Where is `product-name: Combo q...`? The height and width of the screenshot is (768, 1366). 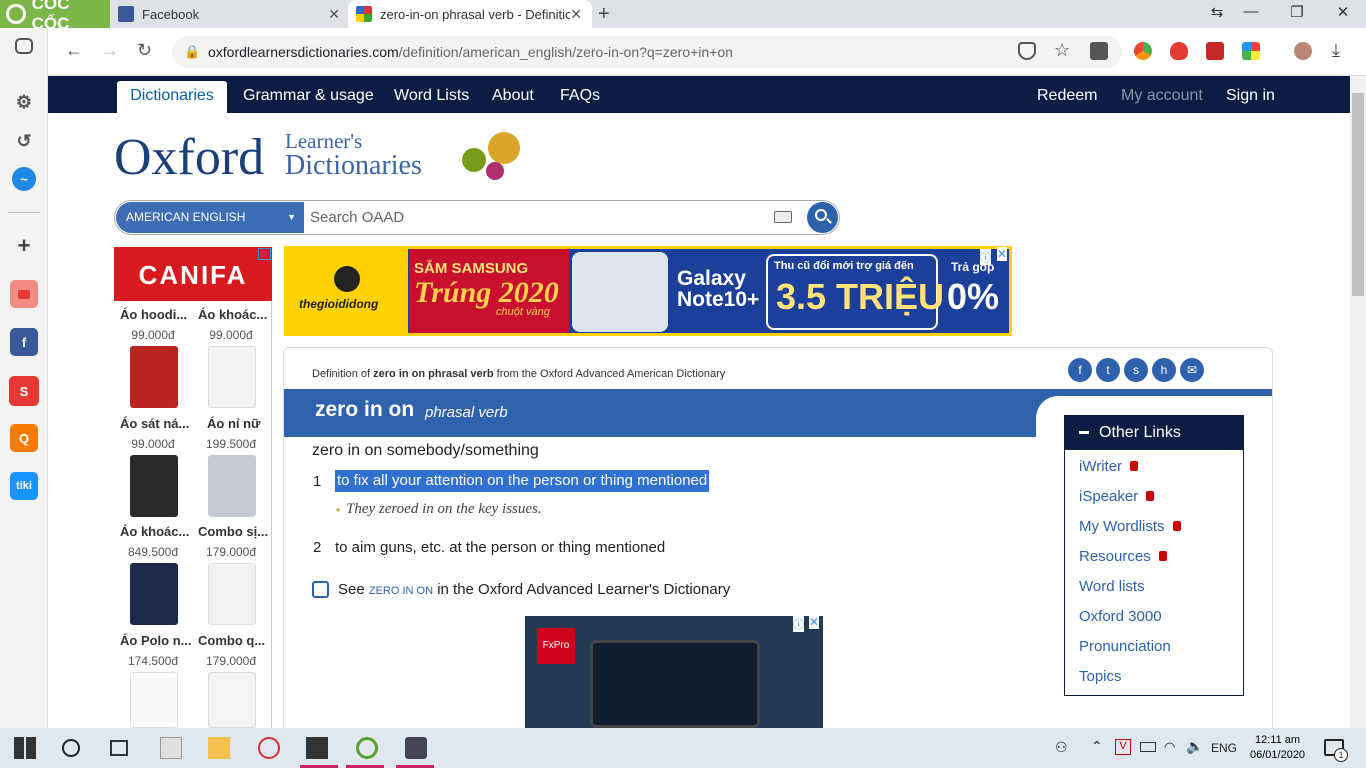 product-name: Combo q... is located at coordinates (234, 640).